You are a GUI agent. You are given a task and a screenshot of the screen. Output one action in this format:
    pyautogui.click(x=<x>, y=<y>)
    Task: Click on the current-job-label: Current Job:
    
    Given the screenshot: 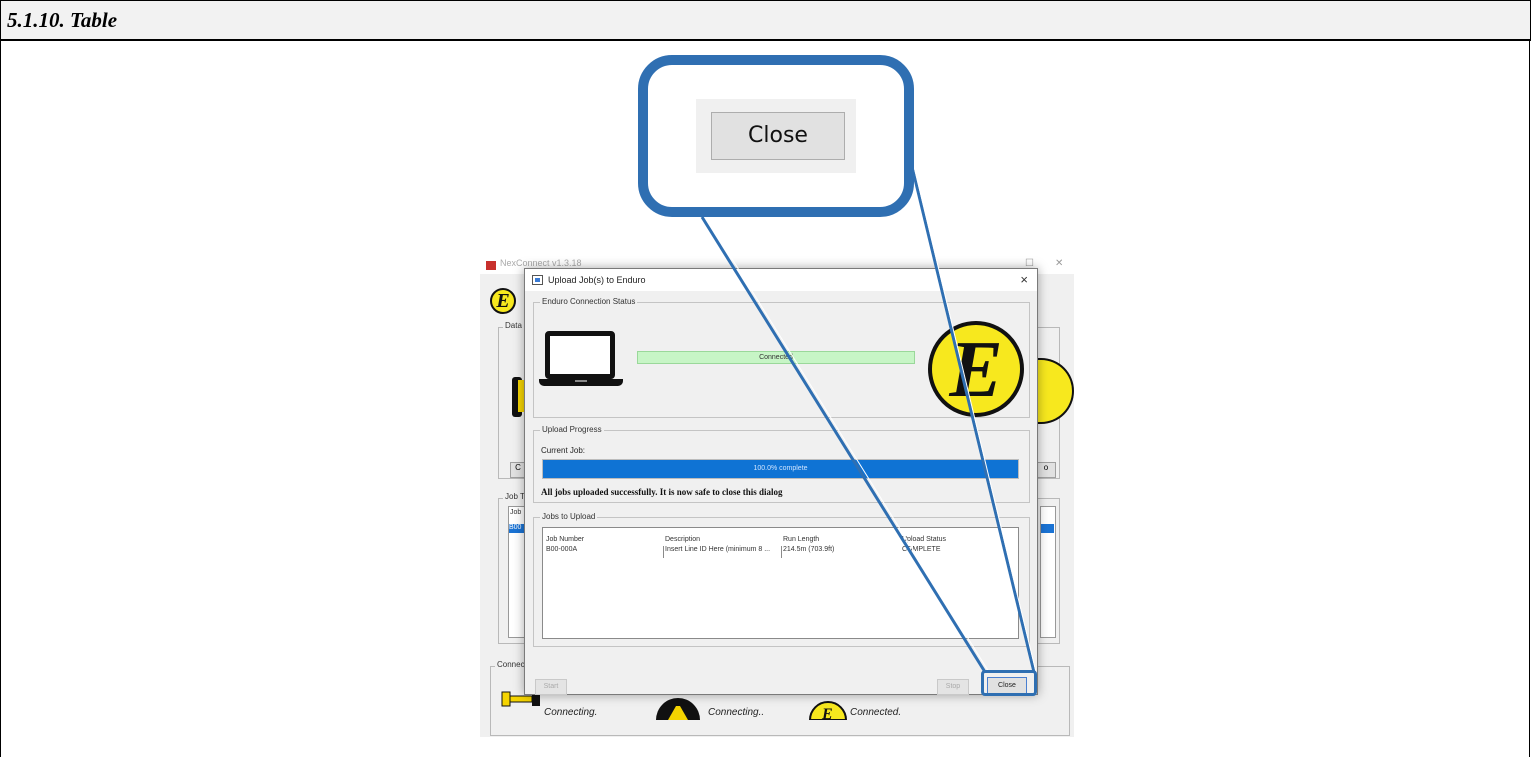 What is the action you would take?
    pyautogui.click(x=563, y=450)
    